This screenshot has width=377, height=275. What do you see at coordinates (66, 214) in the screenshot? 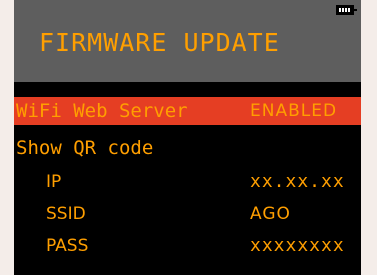
I see `ssid-label: SSID` at bounding box center [66, 214].